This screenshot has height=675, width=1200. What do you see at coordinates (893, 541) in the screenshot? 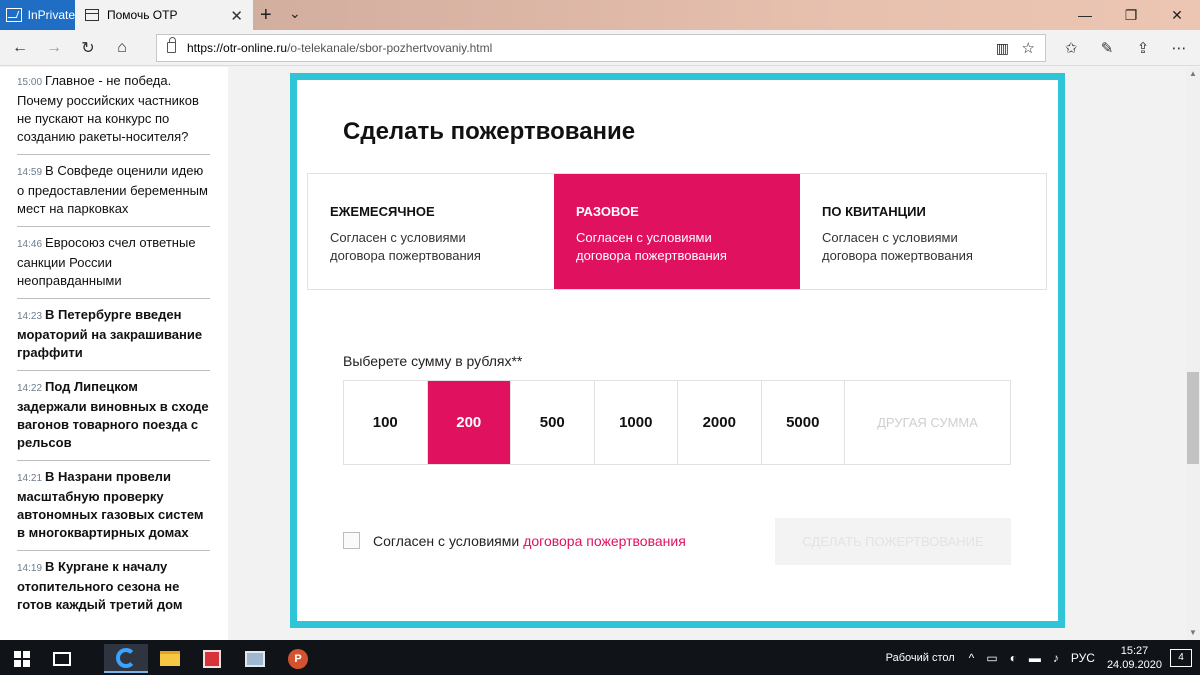
I see `submit-donation-button: Сделать пожертвование` at bounding box center [893, 541].